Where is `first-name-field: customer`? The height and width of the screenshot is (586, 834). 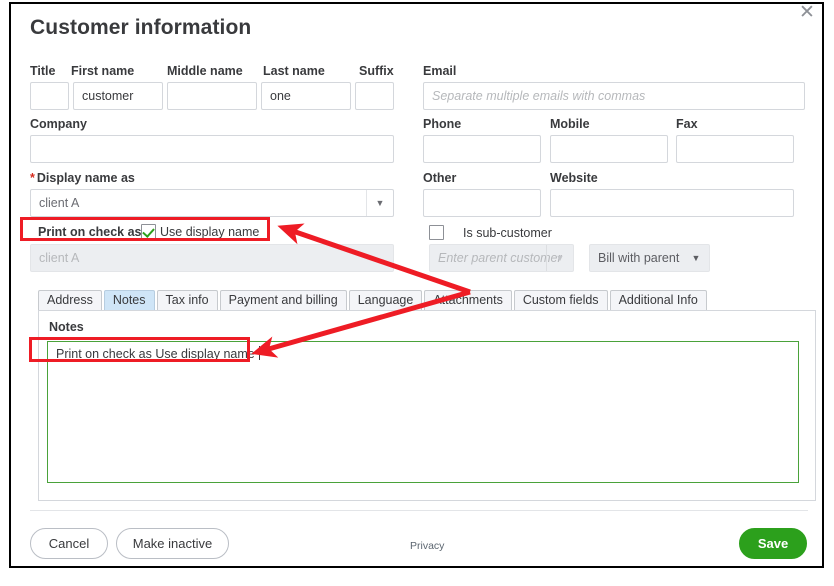
first-name-field: customer is located at coordinates (118, 96).